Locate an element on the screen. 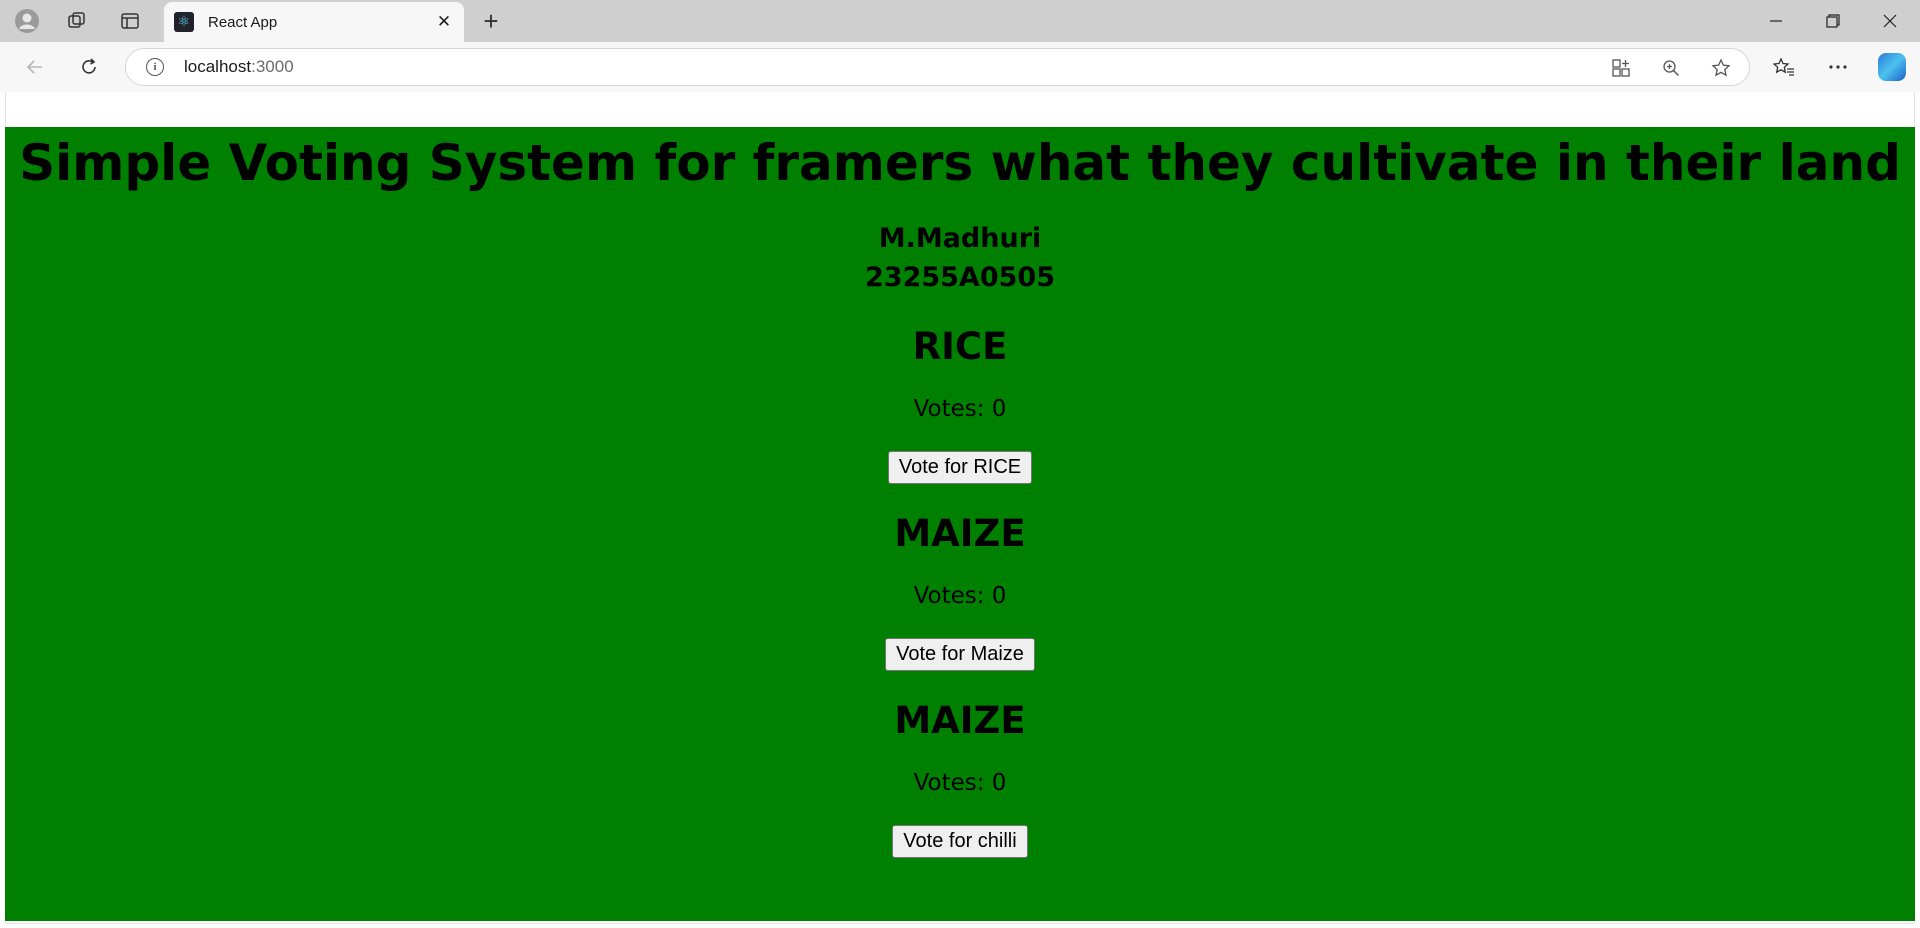 Image resolution: width=1920 pixels, height=928 pixels. restore-button is located at coordinates (1833, 21).